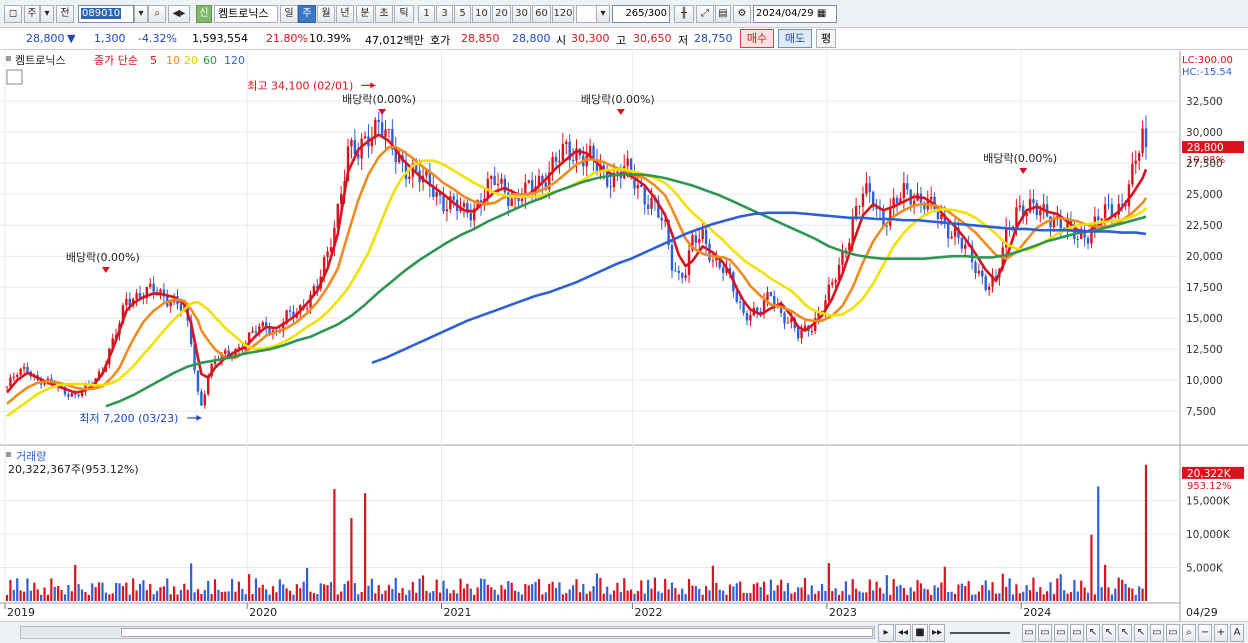 The height and width of the screenshot is (643, 1248). What do you see at coordinates (1141, 633) in the screenshot?
I see `cursor-icon-4: ↖` at bounding box center [1141, 633].